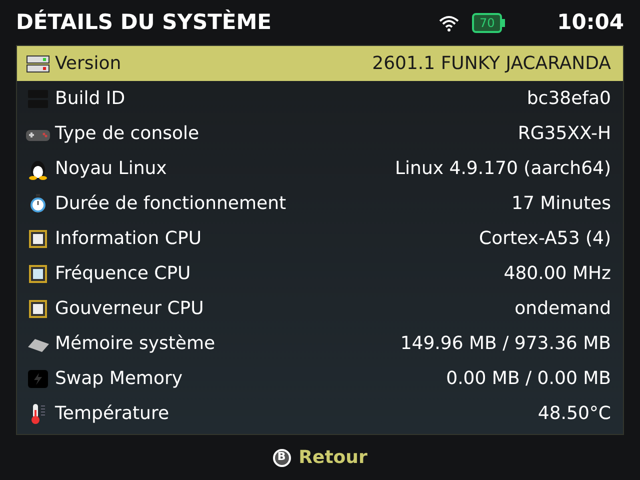 The image size is (640, 480). I want to click on info-row: Build ID bc38efa0, so click(320, 98).